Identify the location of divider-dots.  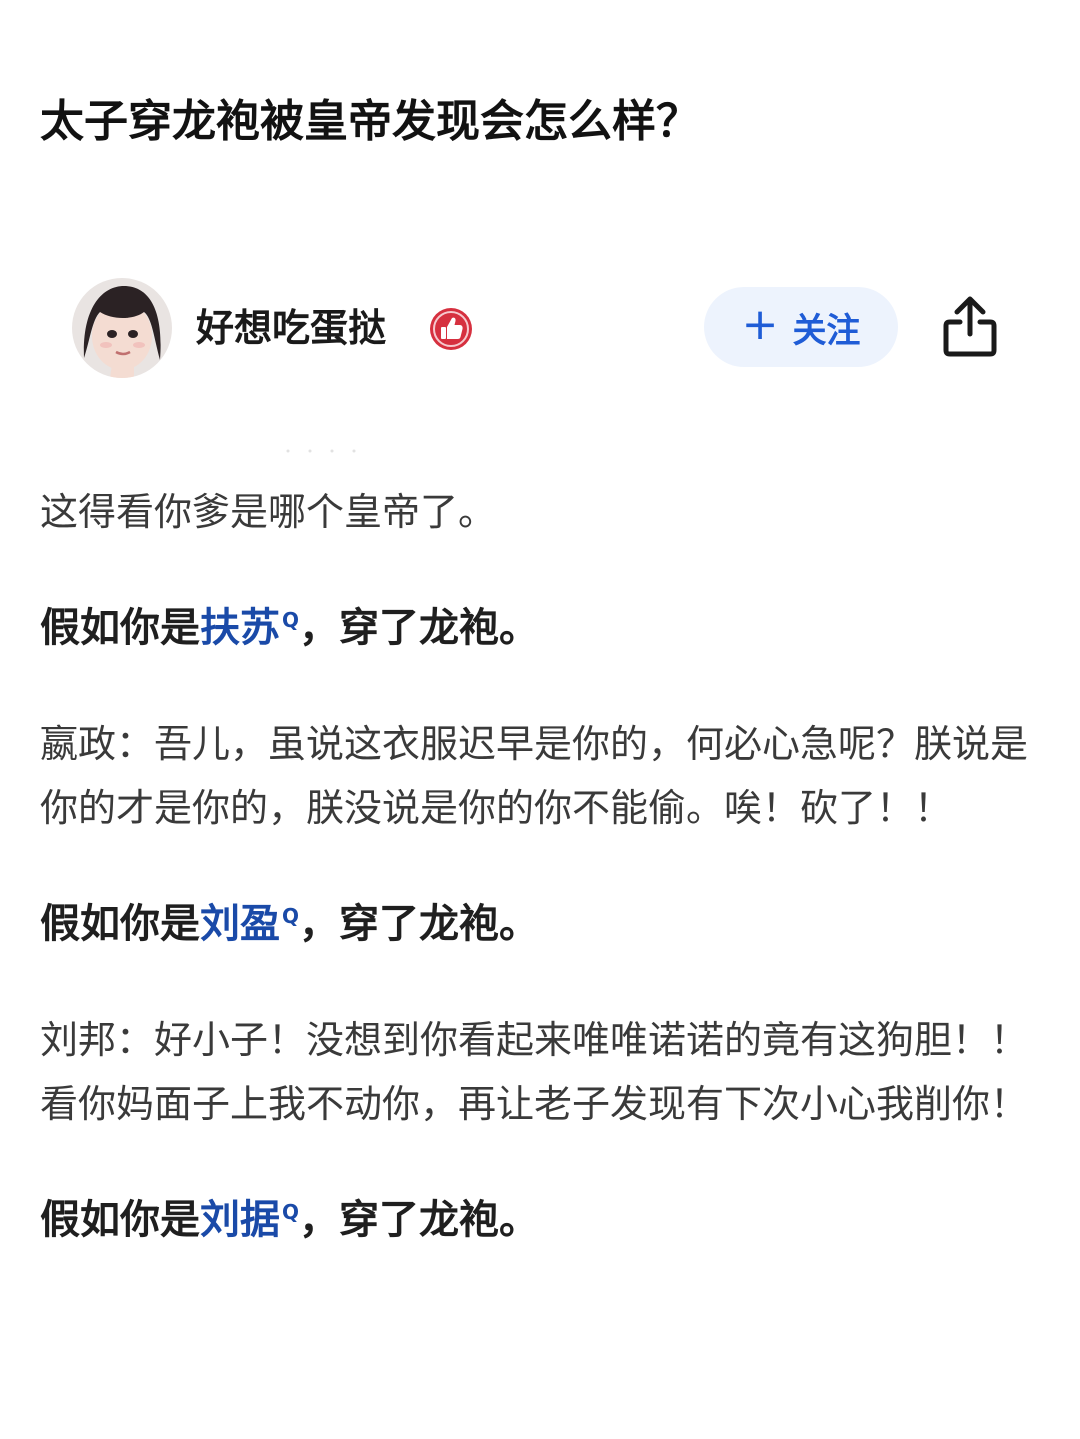
(321, 451).